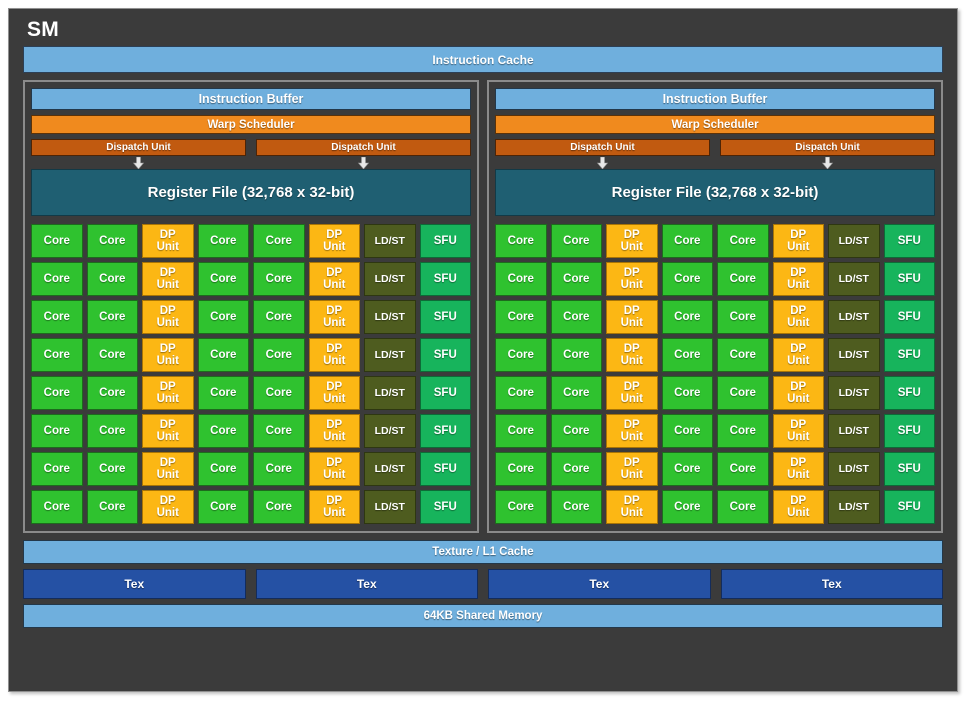 This screenshot has height=704, width=970. Describe the element at coordinates (363, 162) in the screenshot. I see `arrow-down-icon` at that location.